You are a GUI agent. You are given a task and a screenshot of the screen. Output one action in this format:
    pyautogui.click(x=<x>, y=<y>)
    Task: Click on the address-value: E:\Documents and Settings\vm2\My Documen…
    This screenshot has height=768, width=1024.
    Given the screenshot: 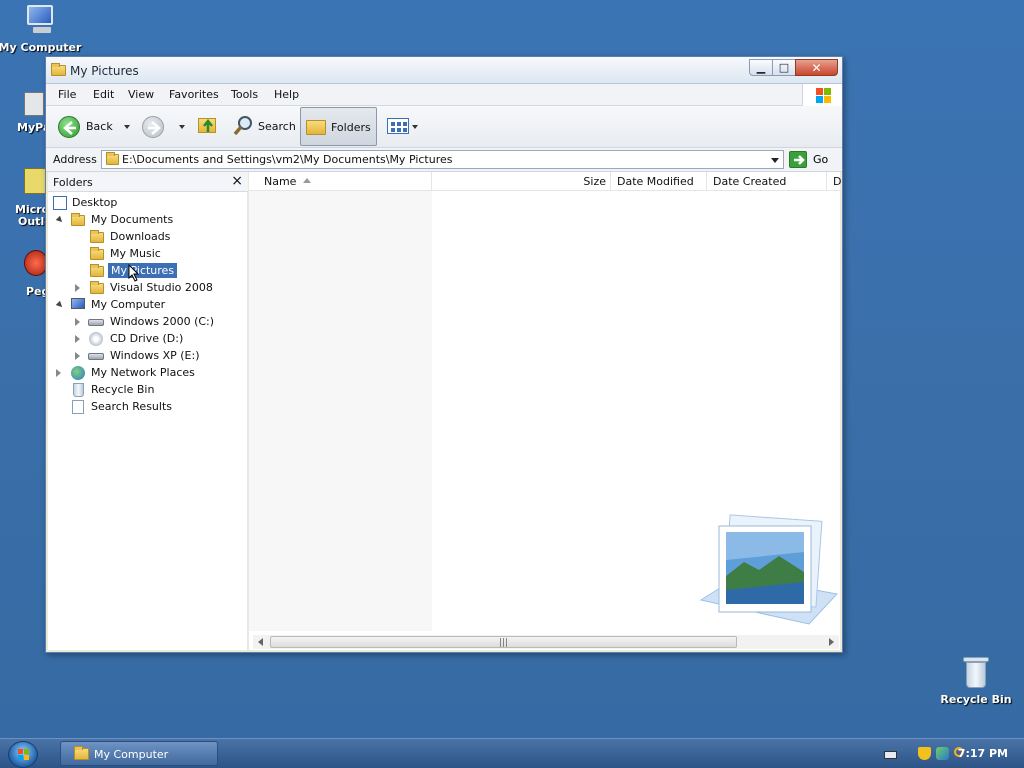 What is the action you would take?
    pyautogui.click(x=287, y=159)
    